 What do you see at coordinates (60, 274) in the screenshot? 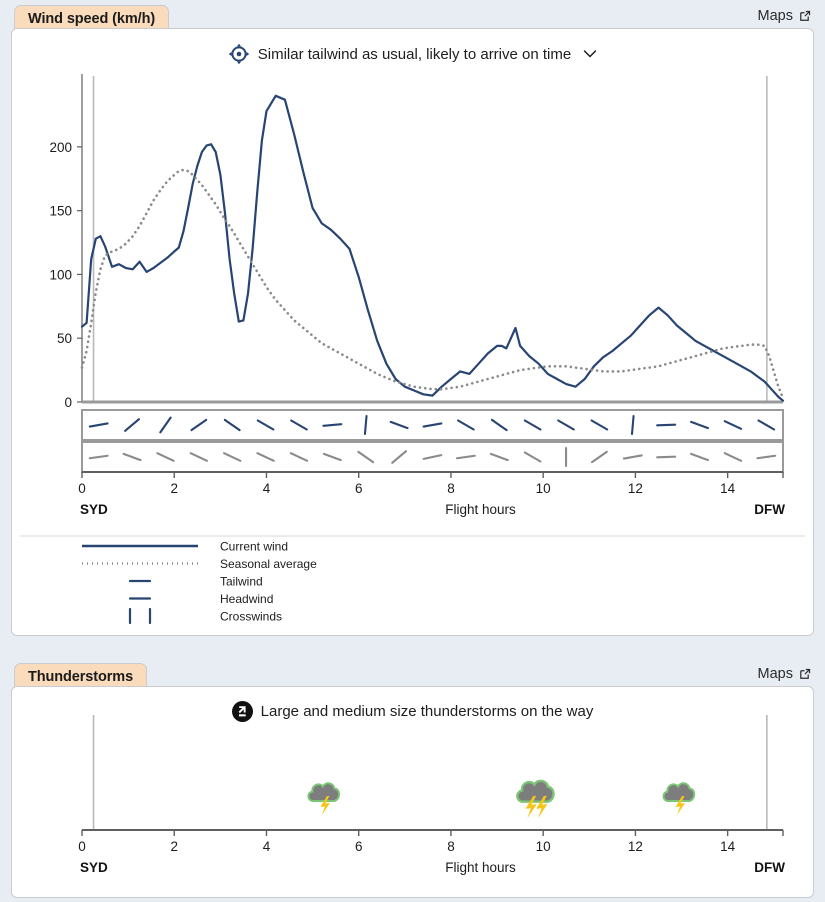
I see `y-axis-tick-label: 100` at bounding box center [60, 274].